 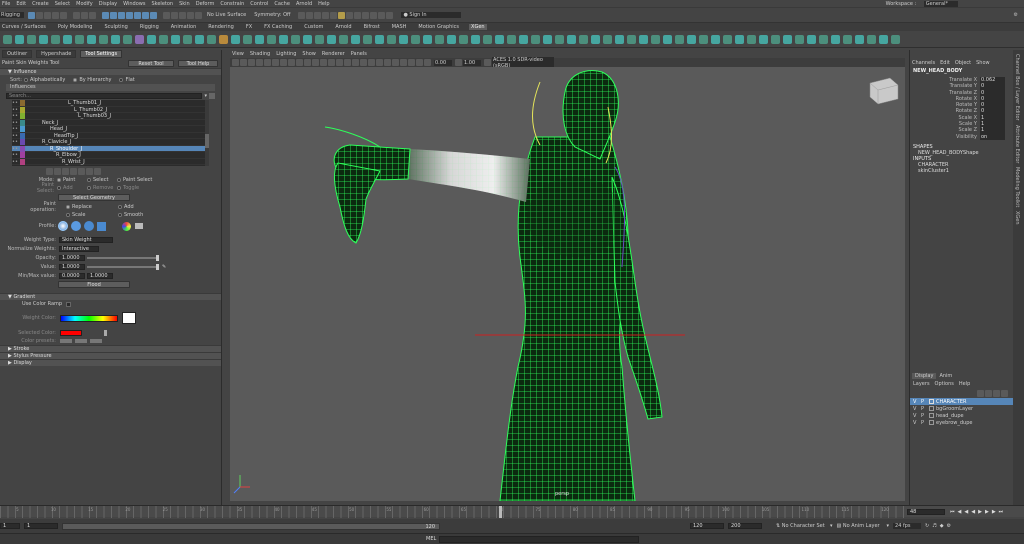 What do you see at coordinates (283, 62) in the screenshot?
I see `resolution-gate-icon` at bounding box center [283, 62].